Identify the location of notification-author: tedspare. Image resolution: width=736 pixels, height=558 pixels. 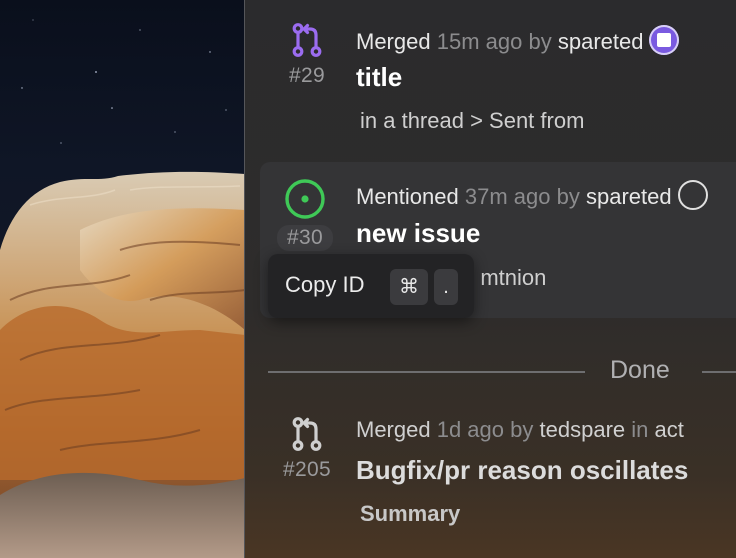
(583, 429).